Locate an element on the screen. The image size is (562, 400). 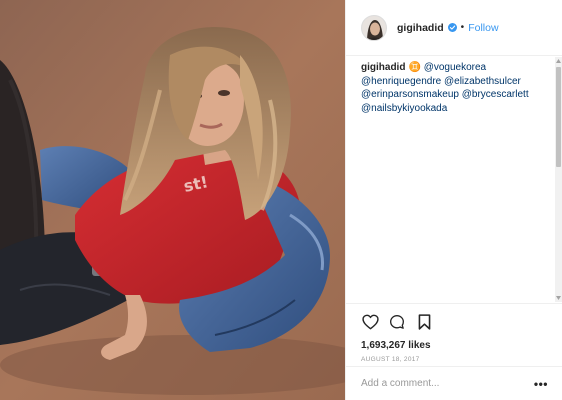
verified-badge-icon is located at coordinates (452, 27).